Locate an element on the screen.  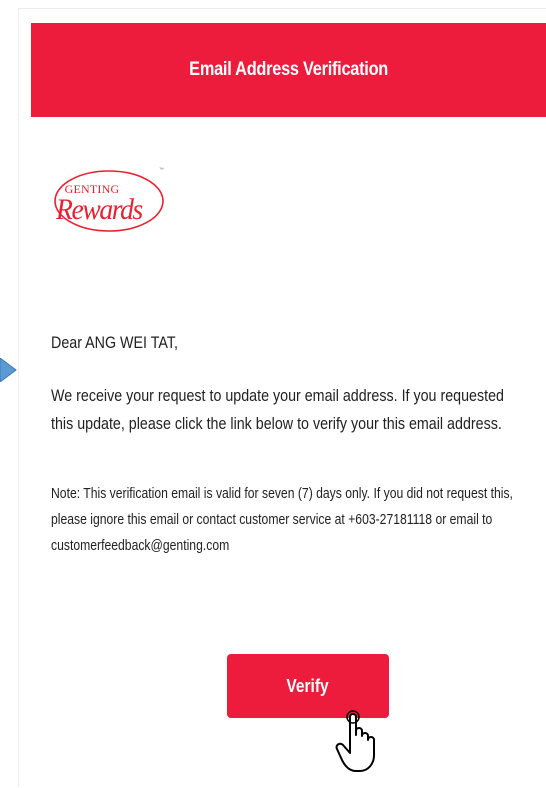
email-header: Email Address Verification is located at coordinates (288, 70).